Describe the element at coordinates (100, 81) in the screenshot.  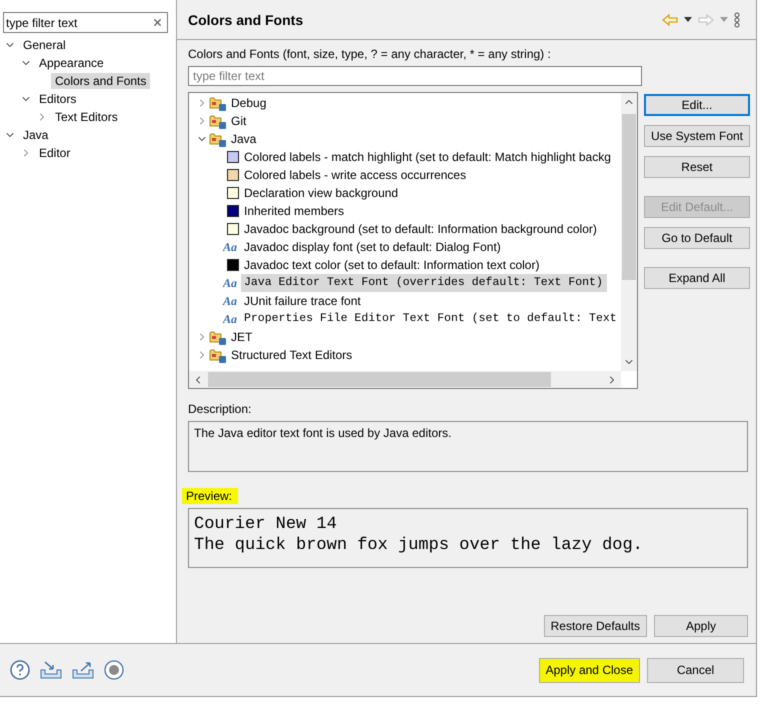
I see `tree-item: Colors and Fonts` at that location.